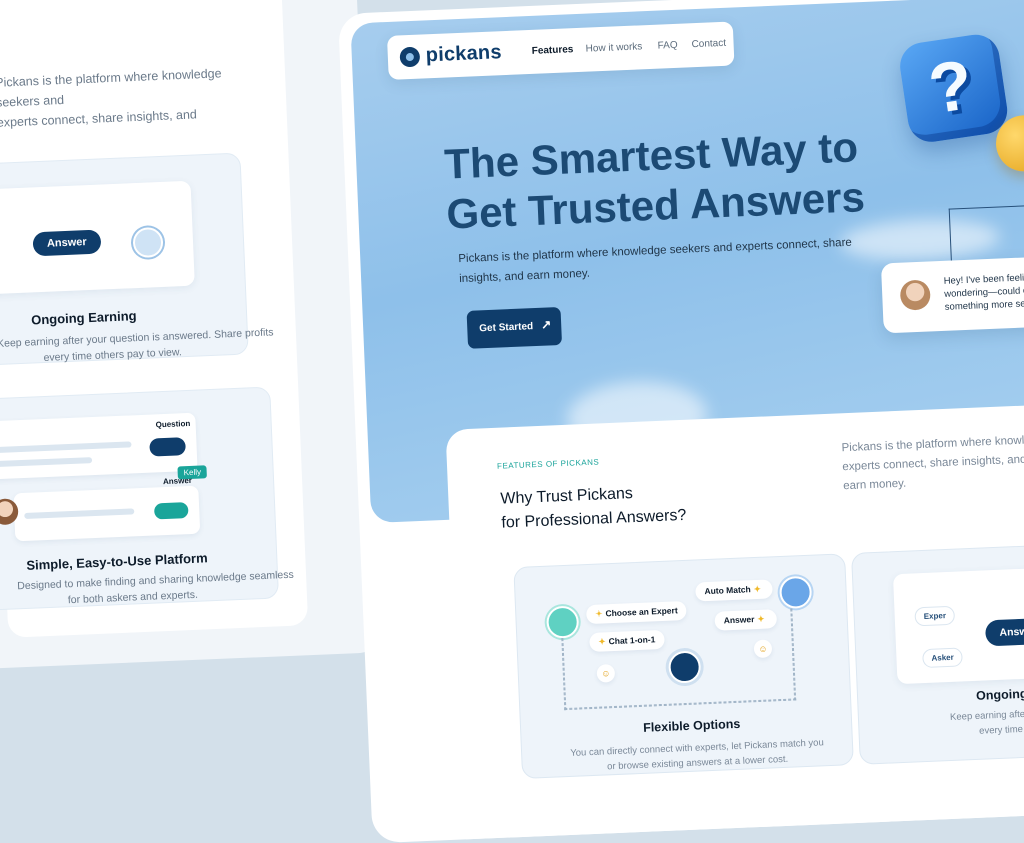 This screenshot has width=1024, height=843. I want to click on answer-screen: Answer, so click(107, 509).